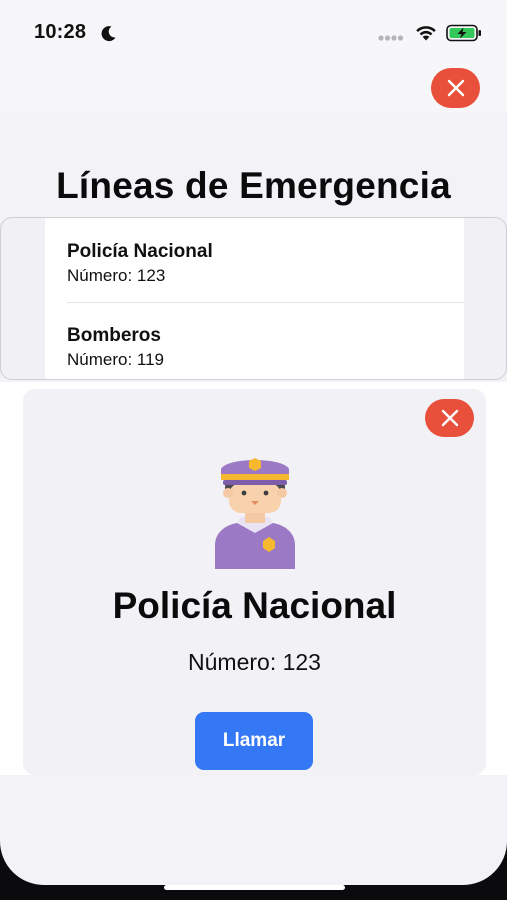 The image size is (507, 900). I want to click on list-item-name: Policía Nacional, so click(140, 251).